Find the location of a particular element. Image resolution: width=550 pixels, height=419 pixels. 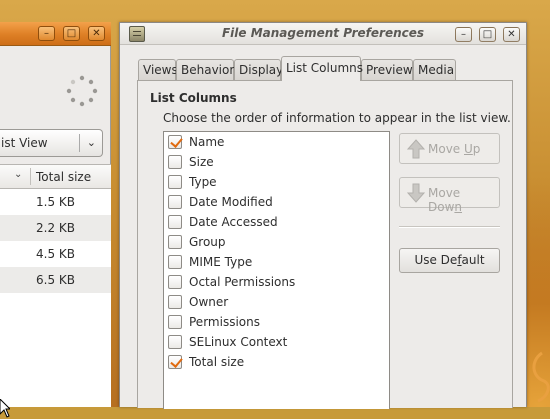

tab-preview: Preview is located at coordinates (387, 69).